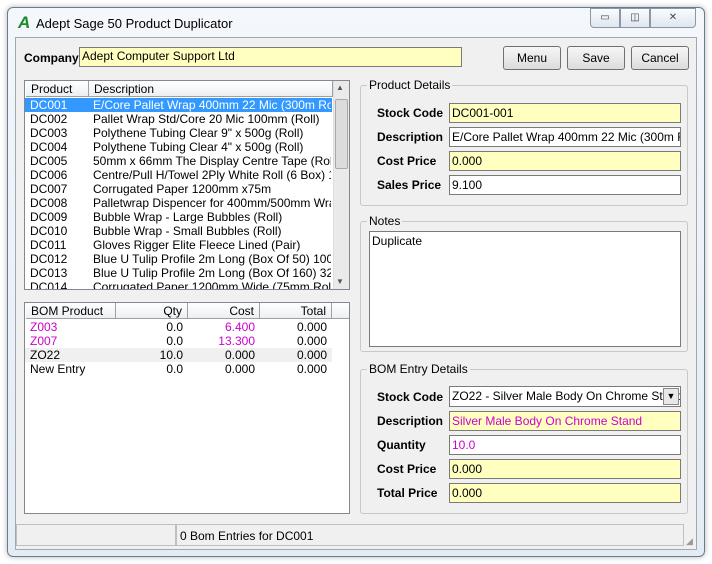 This screenshot has height=564, width=712. Describe the element at coordinates (385, 221) in the screenshot. I see `notes-title: Notes` at that location.